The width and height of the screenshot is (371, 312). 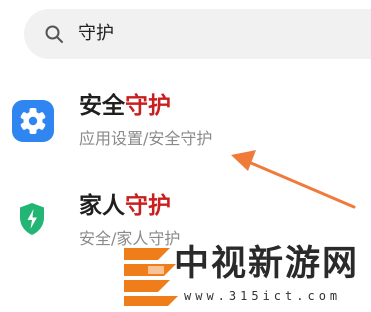 What do you see at coordinates (146, 138) in the screenshot?
I see `result-subtitle: 应用设置/安全守护` at bounding box center [146, 138].